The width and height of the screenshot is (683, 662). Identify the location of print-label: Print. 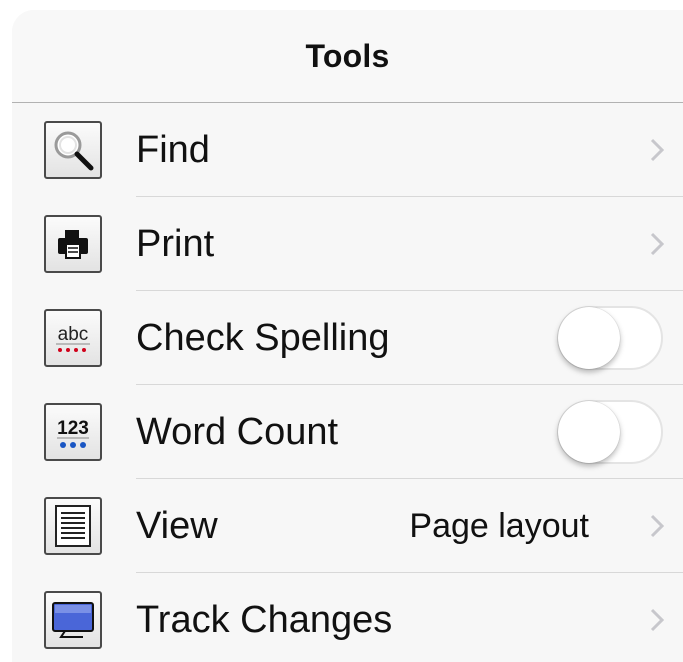
(175, 243).